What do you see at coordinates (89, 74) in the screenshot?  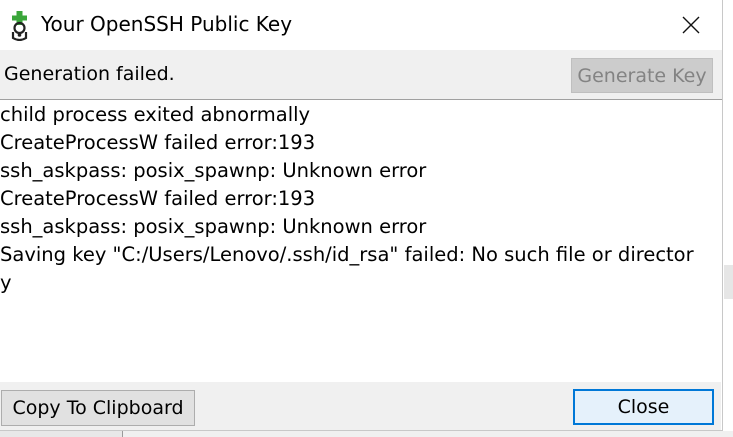 I see `status-message: Generation failed.` at bounding box center [89, 74].